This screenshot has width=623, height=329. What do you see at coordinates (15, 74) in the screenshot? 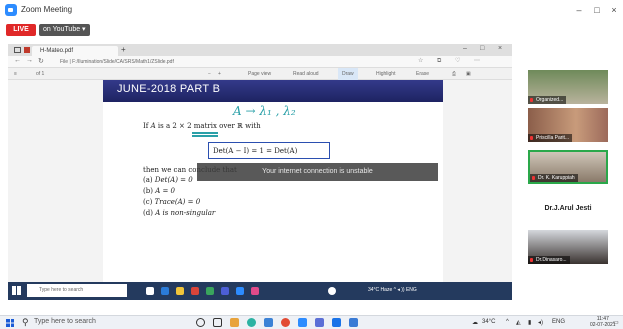
I see `contents-icon: ≡` at bounding box center [15, 74].